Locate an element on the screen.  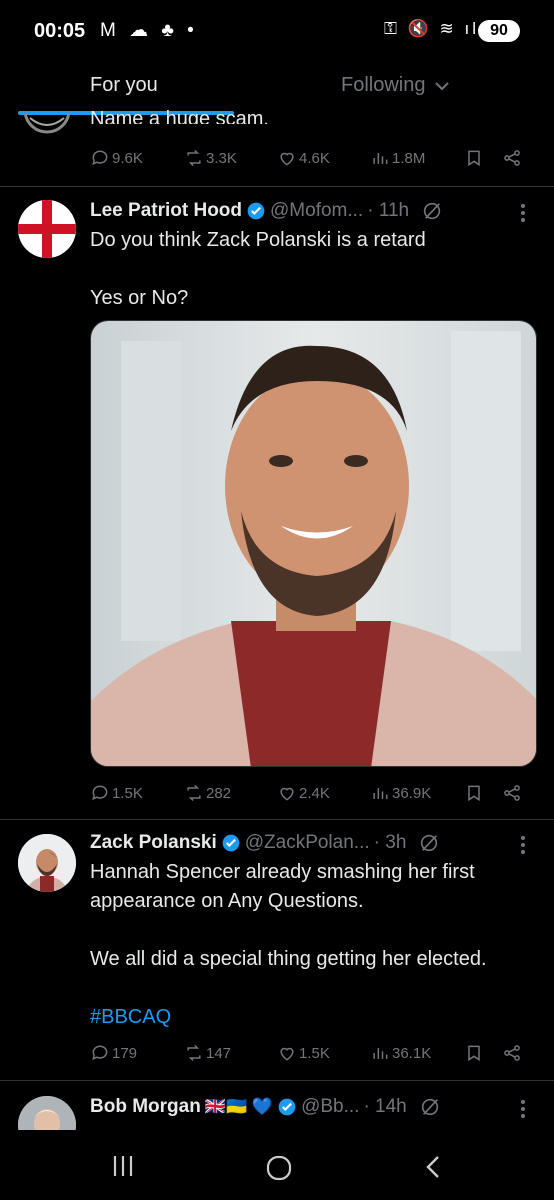
views-button: 36.9K is located at coordinates (400, 793).